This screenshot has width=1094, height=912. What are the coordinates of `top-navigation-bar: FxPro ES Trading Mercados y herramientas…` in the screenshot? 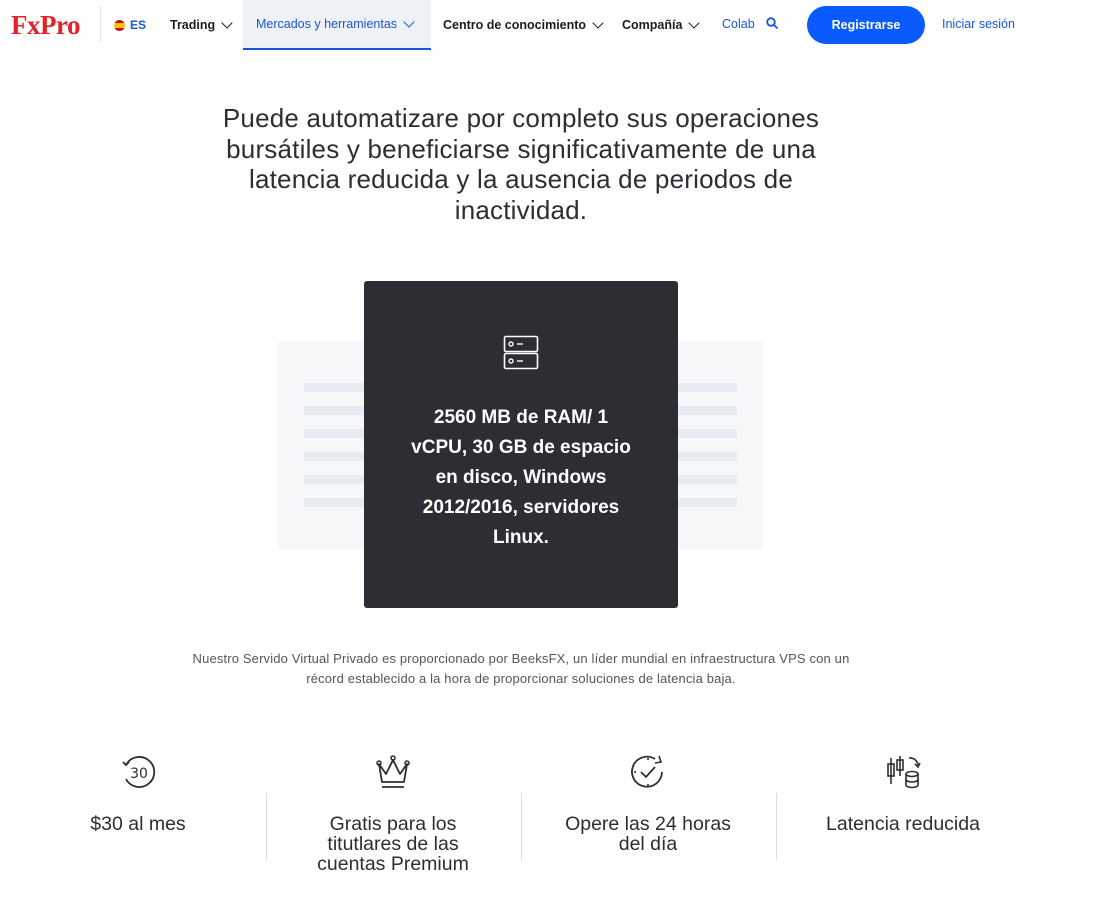 It's located at (547, 25).